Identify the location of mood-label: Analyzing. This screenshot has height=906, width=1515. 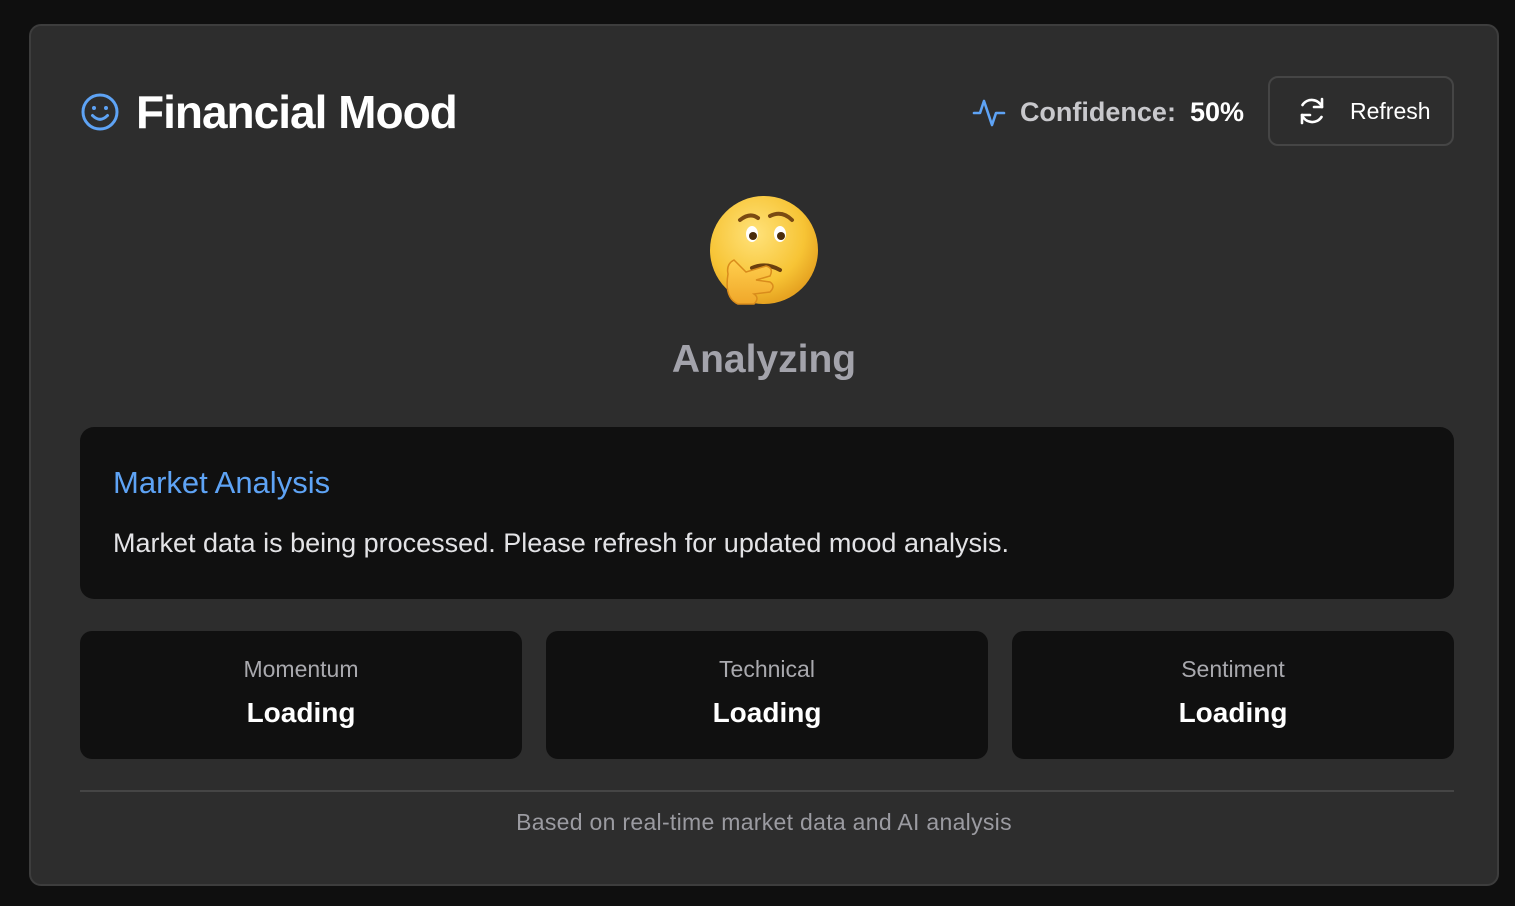
(764, 359).